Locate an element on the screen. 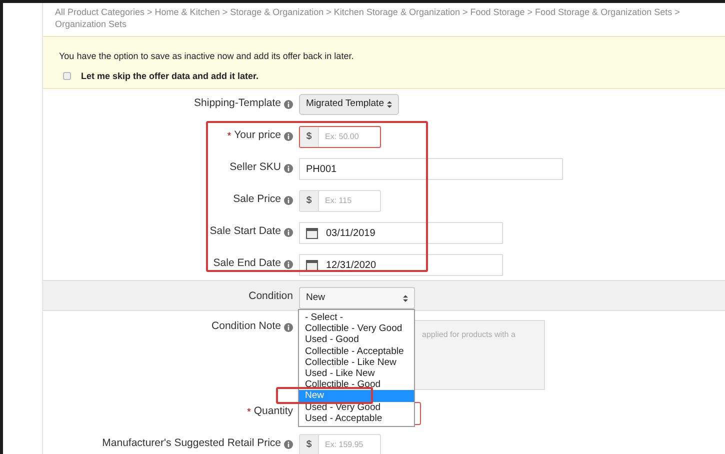 The width and height of the screenshot is (725, 454). sku-field: PH001 is located at coordinates (431, 169).